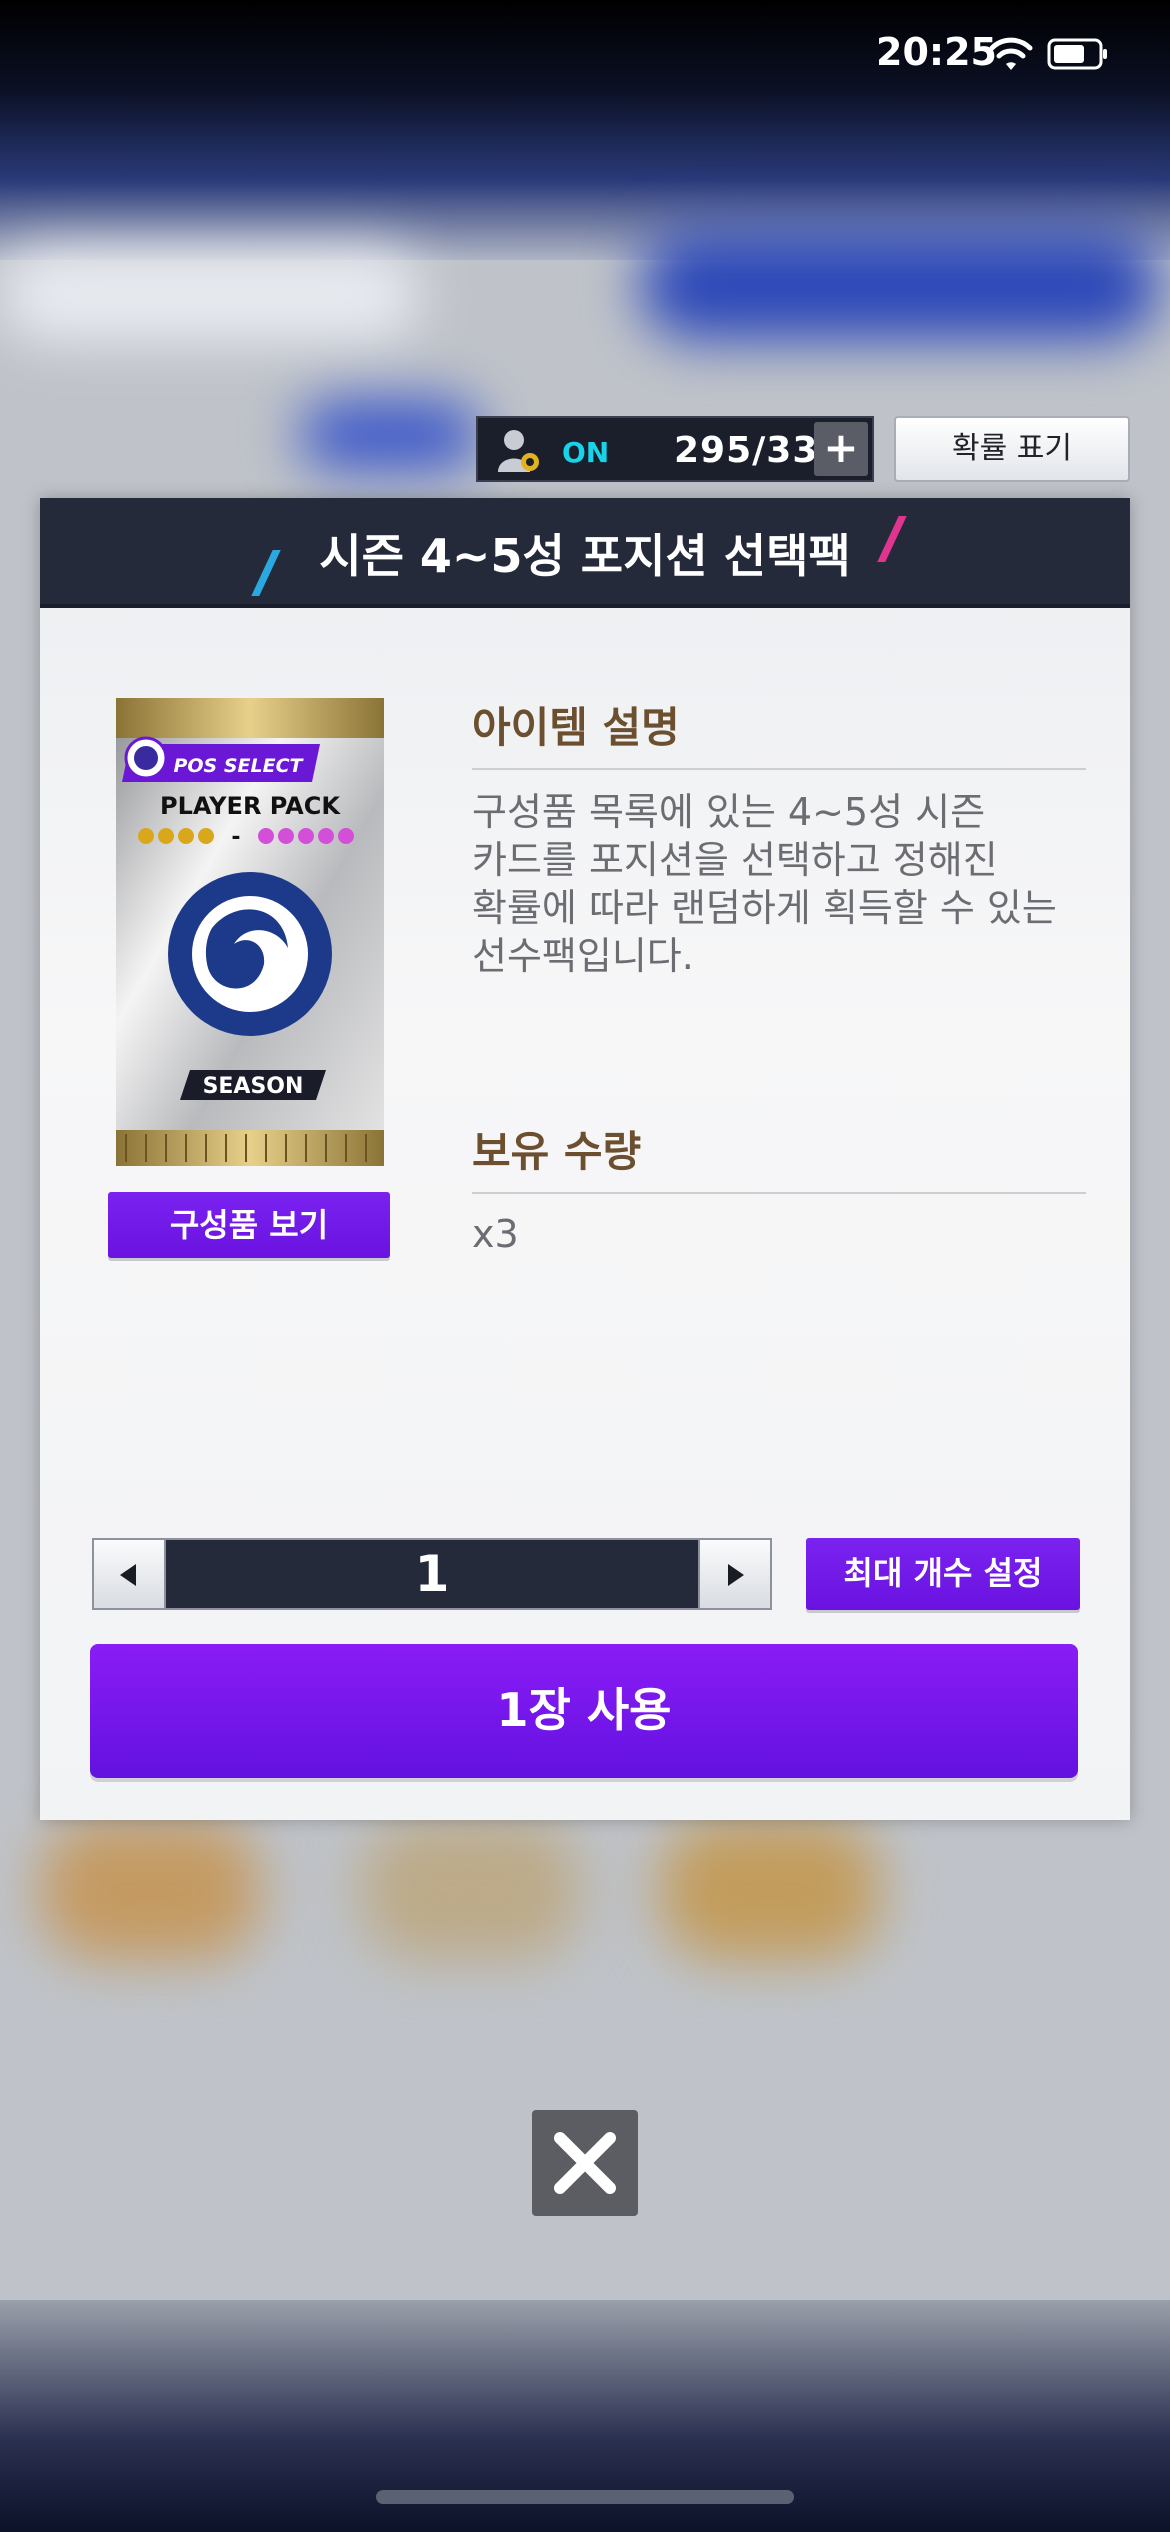 Image resolution: width=1170 pixels, height=2532 pixels. What do you see at coordinates (764, 908) in the screenshot?
I see `description-line: 확률에 따라 랜덤하게 획득할 수 있는` at bounding box center [764, 908].